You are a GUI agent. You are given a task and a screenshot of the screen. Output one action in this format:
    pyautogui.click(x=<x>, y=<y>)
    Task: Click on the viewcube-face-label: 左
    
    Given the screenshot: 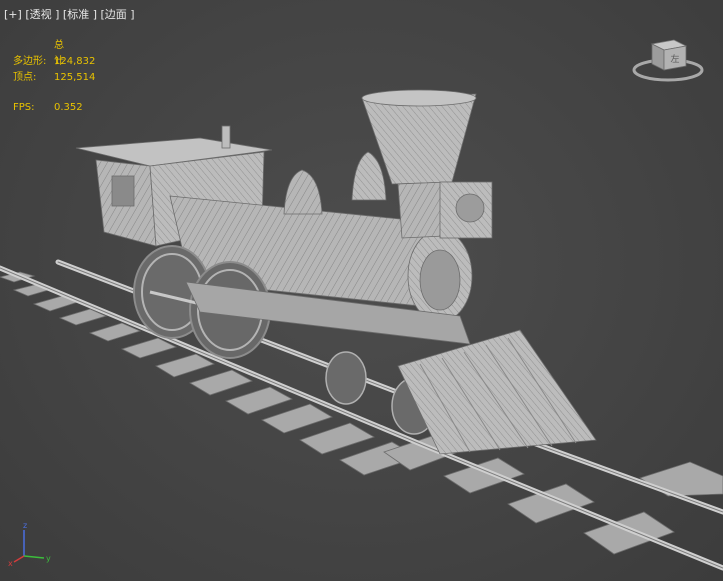 What is the action you would take?
    pyautogui.click(x=674, y=59)
    